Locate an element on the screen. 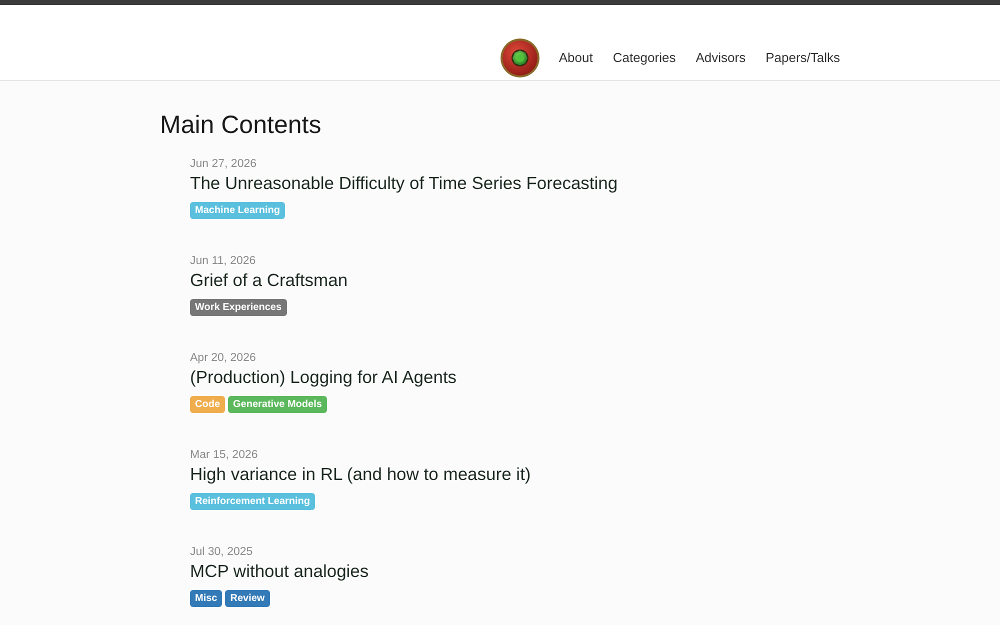 Image resolution: width=1000 pixels, height=625 pixels. post-title-link: Grief of a Craftsman is located at coordinates (269, 280).